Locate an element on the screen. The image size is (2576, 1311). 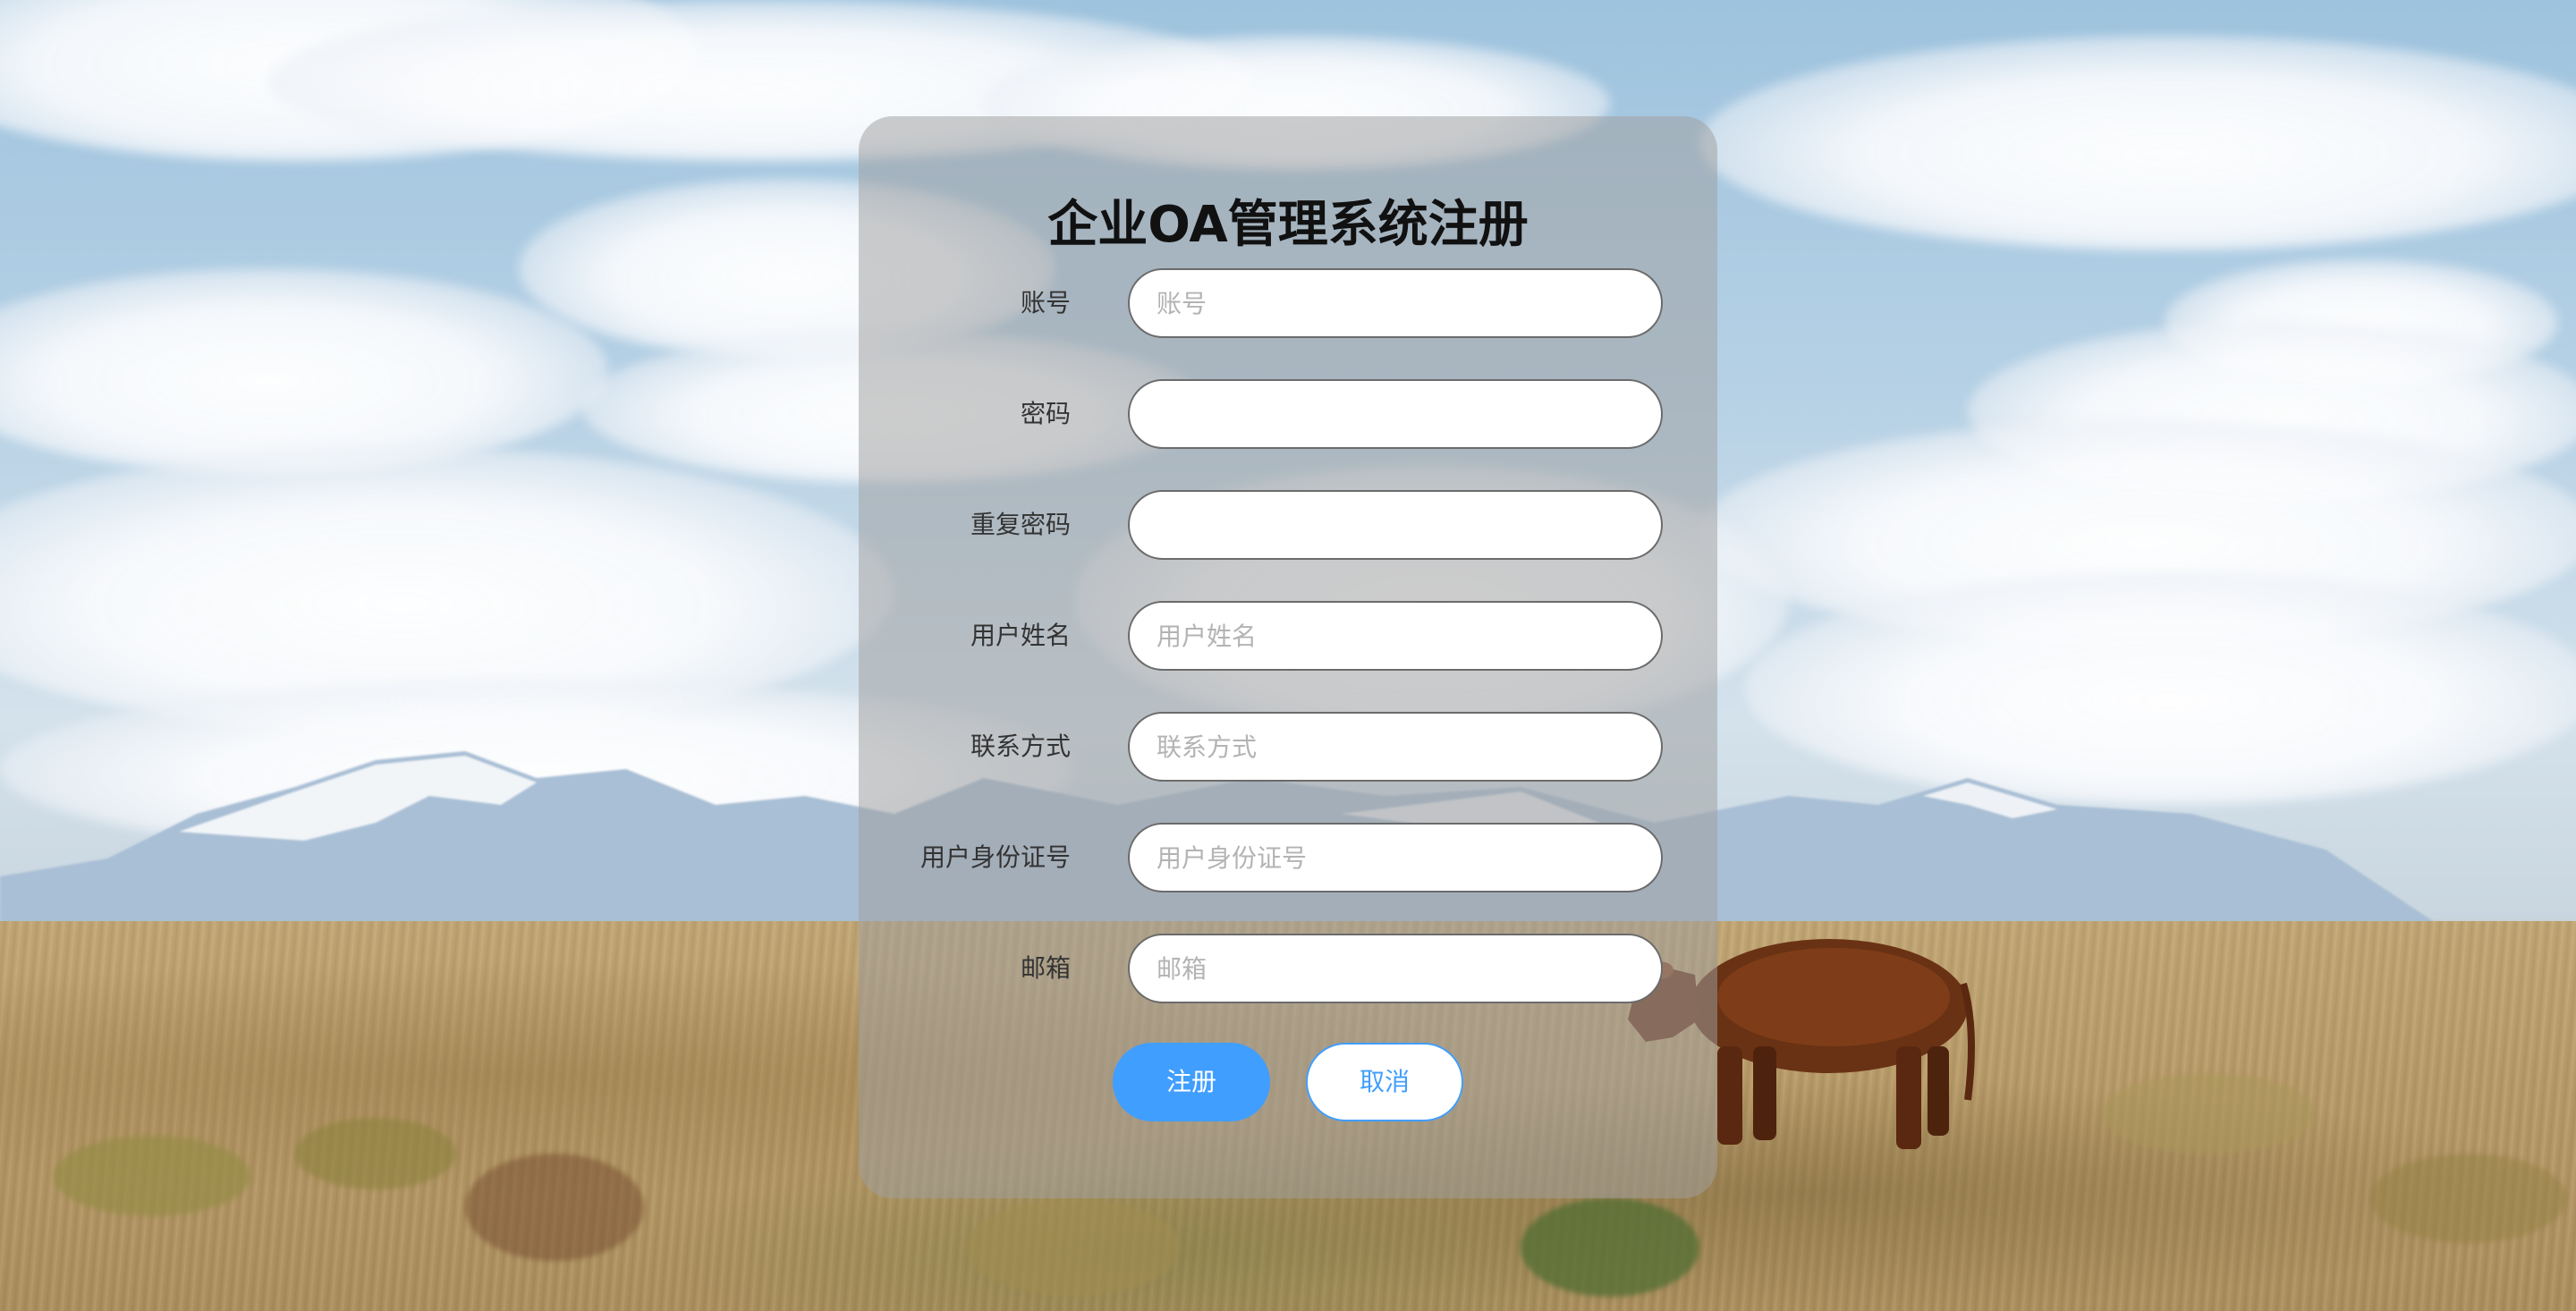
password-input is located at coordinates (1395, 414).